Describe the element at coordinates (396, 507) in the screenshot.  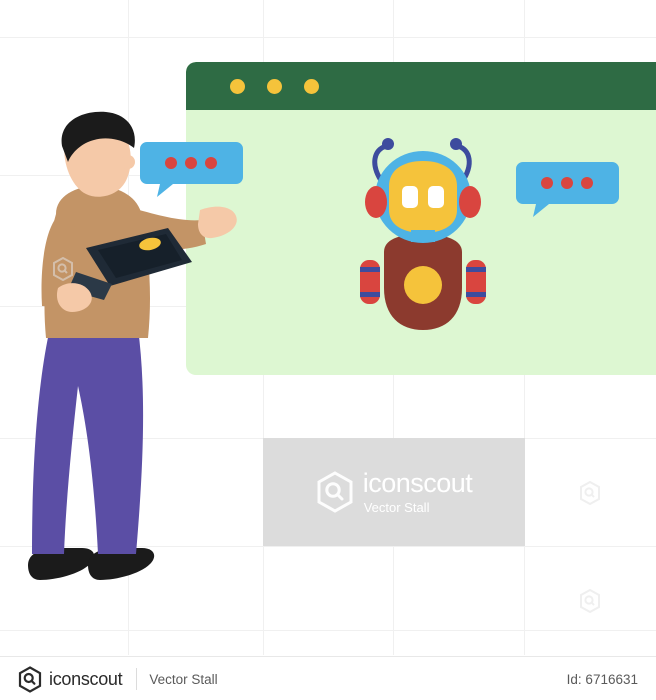
I see `watermark-subtitle: Vector Stall` at that location.